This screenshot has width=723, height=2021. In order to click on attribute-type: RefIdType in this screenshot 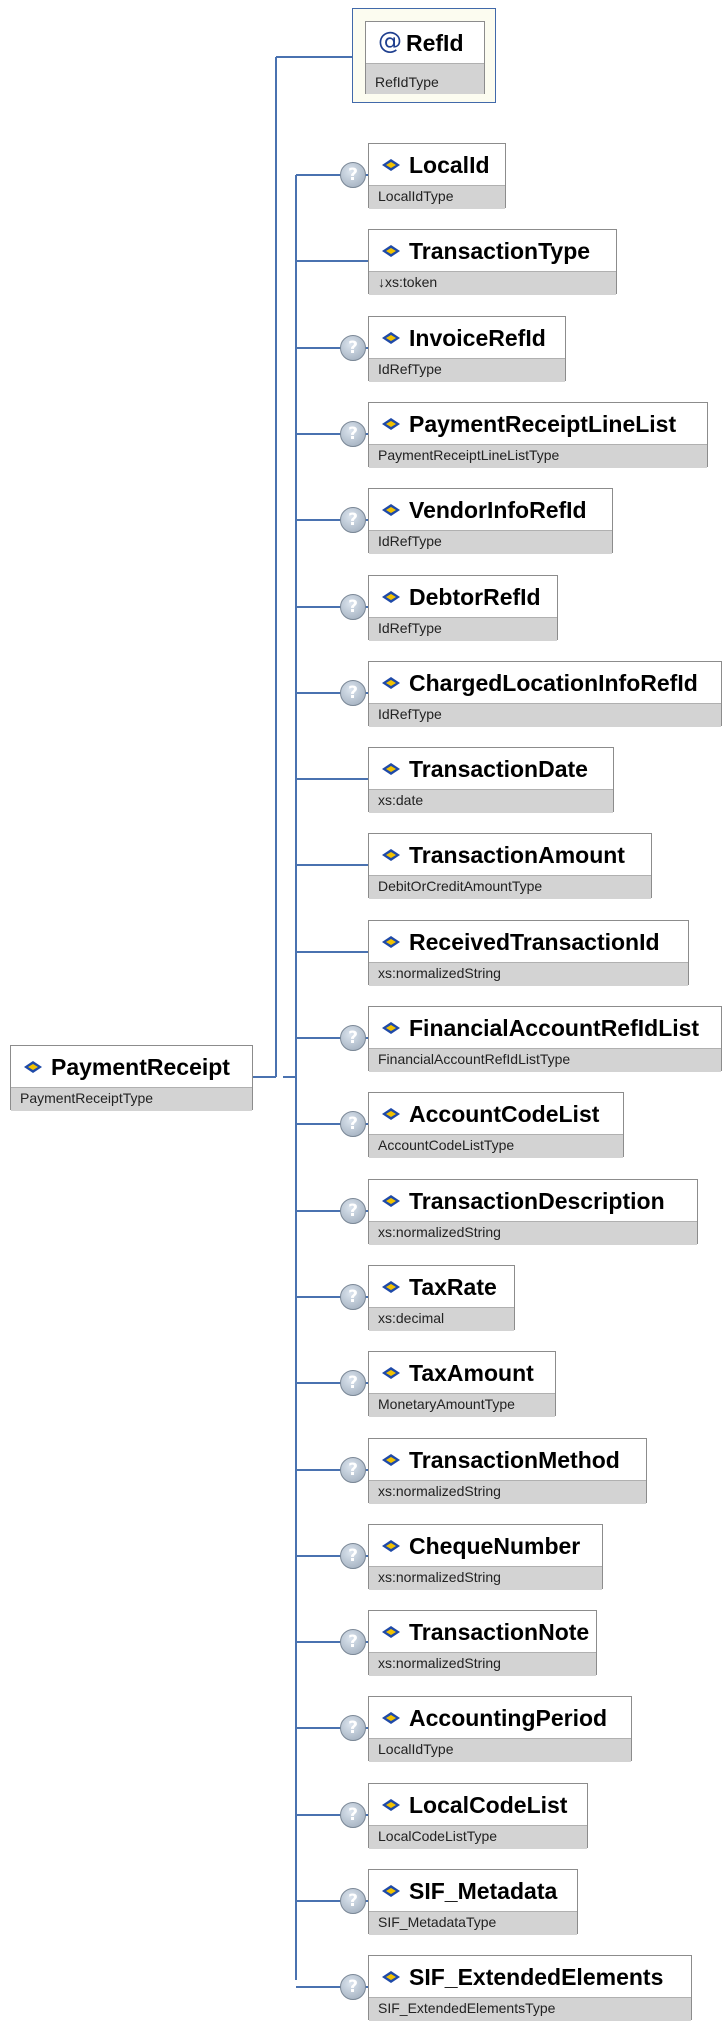, I will do `click(407, 82)`.